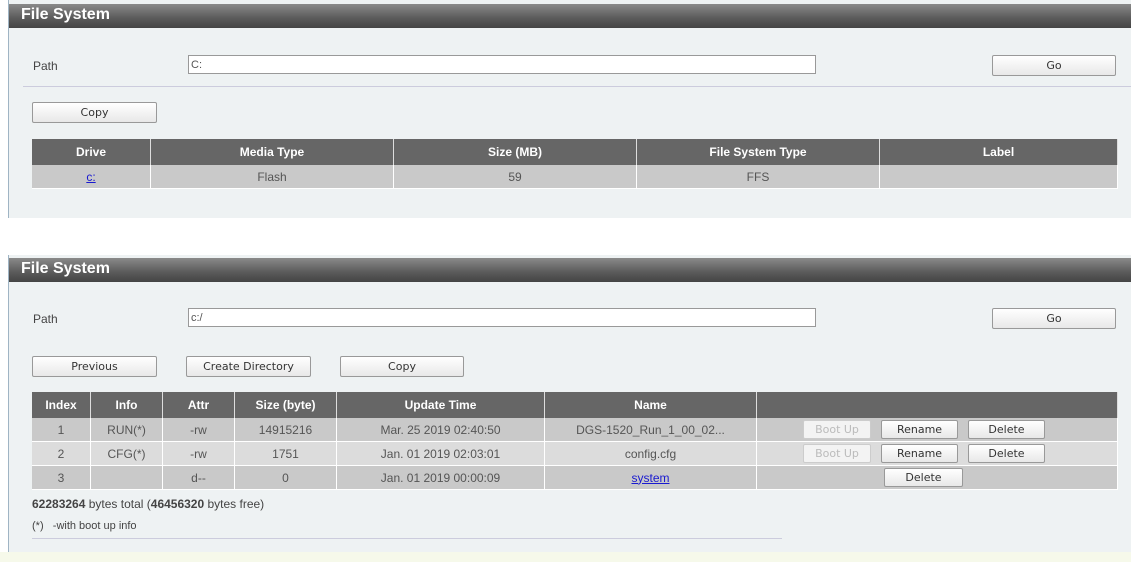  Describe the element at coordinates (937, 405) in the screenshot. I see `col-actions` at that location.